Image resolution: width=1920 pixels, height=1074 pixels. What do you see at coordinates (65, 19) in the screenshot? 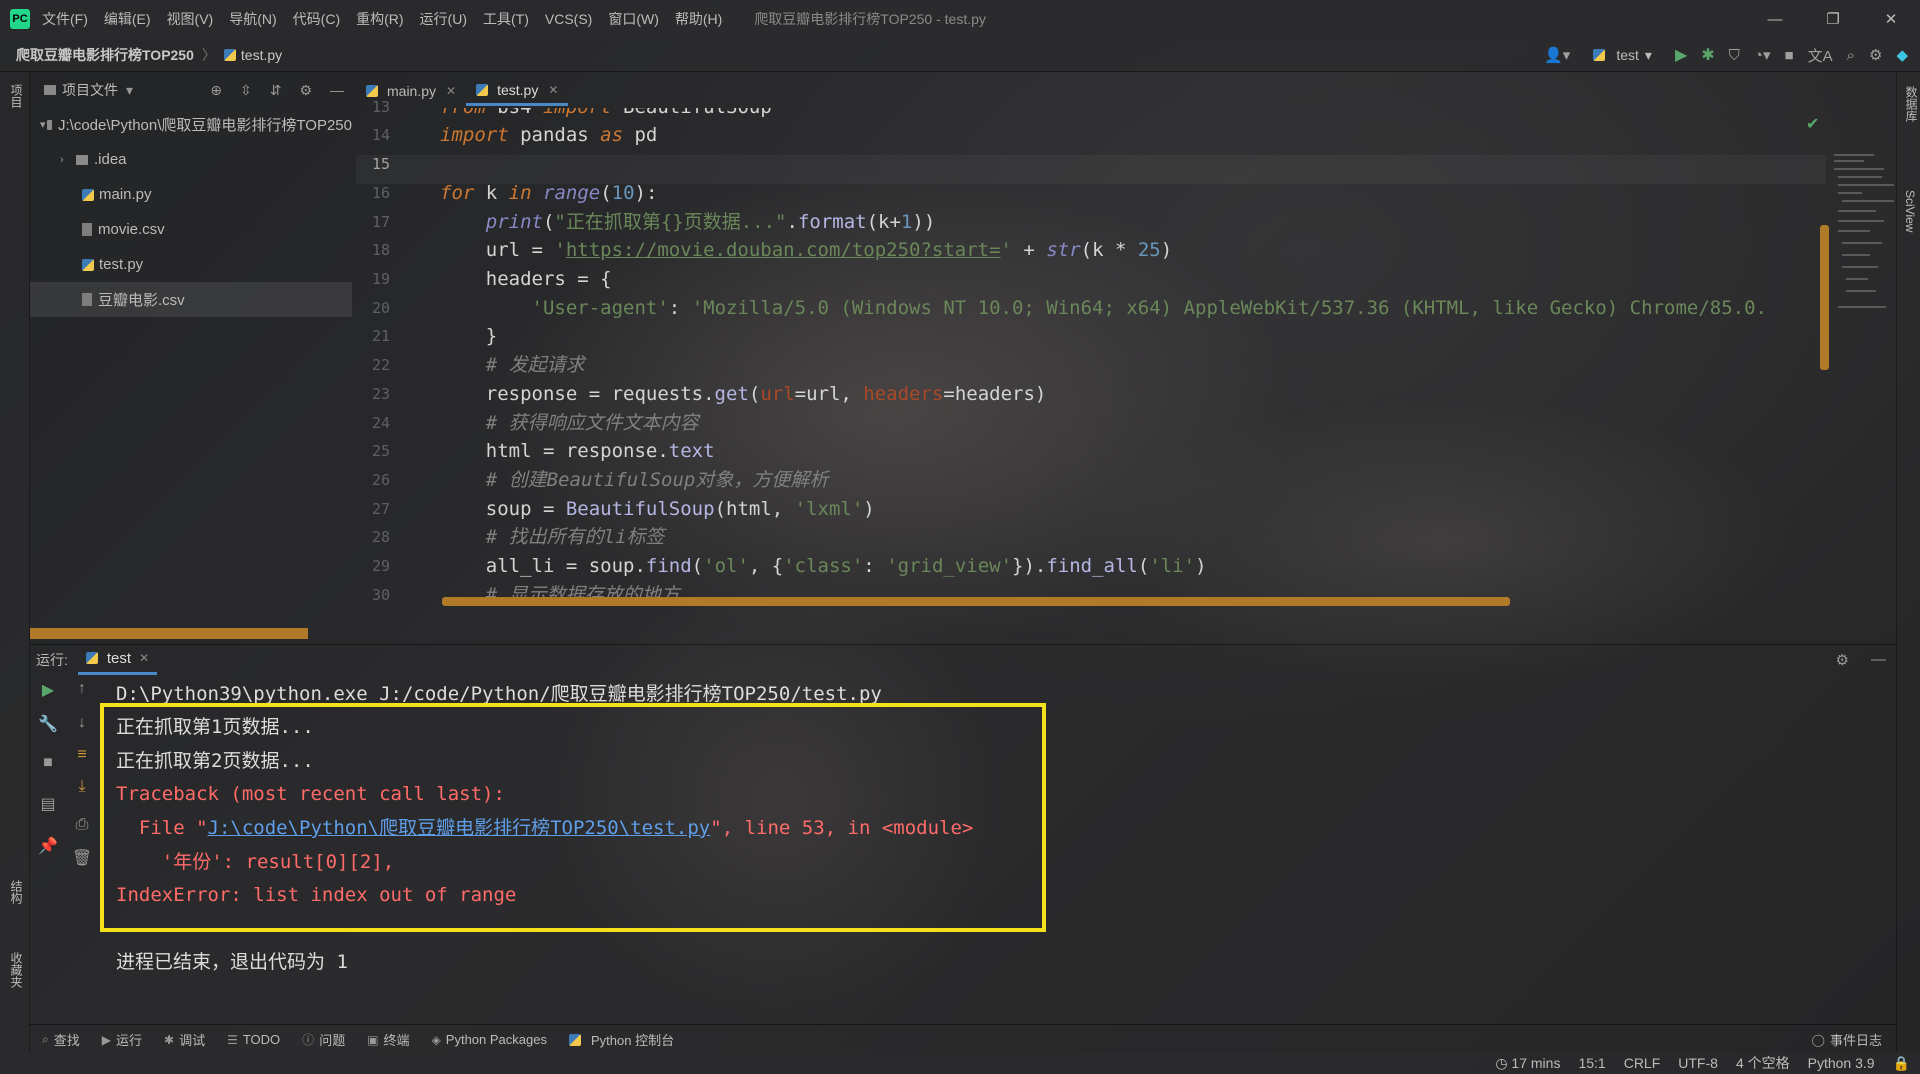
I see `menu-file: 文件(F)` at bounding box center [65, 19].